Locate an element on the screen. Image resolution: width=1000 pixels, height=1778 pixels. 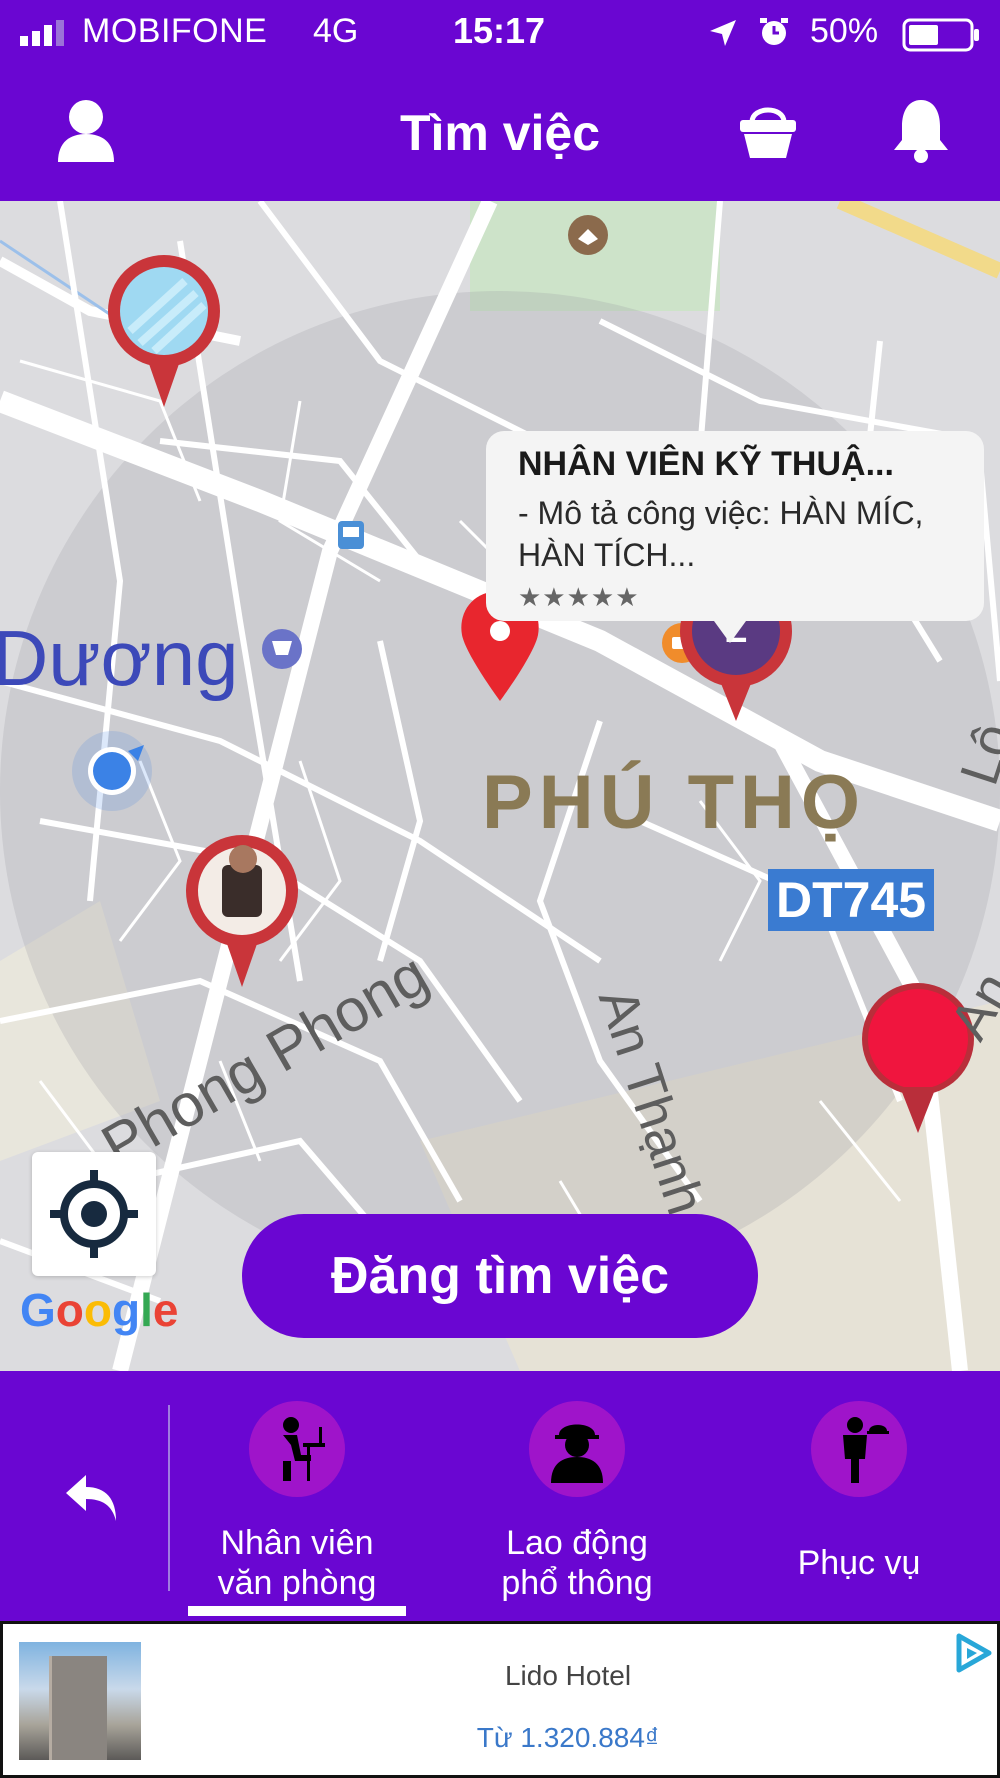
app-header: Tìm việc is located at coordinates (500, 134).